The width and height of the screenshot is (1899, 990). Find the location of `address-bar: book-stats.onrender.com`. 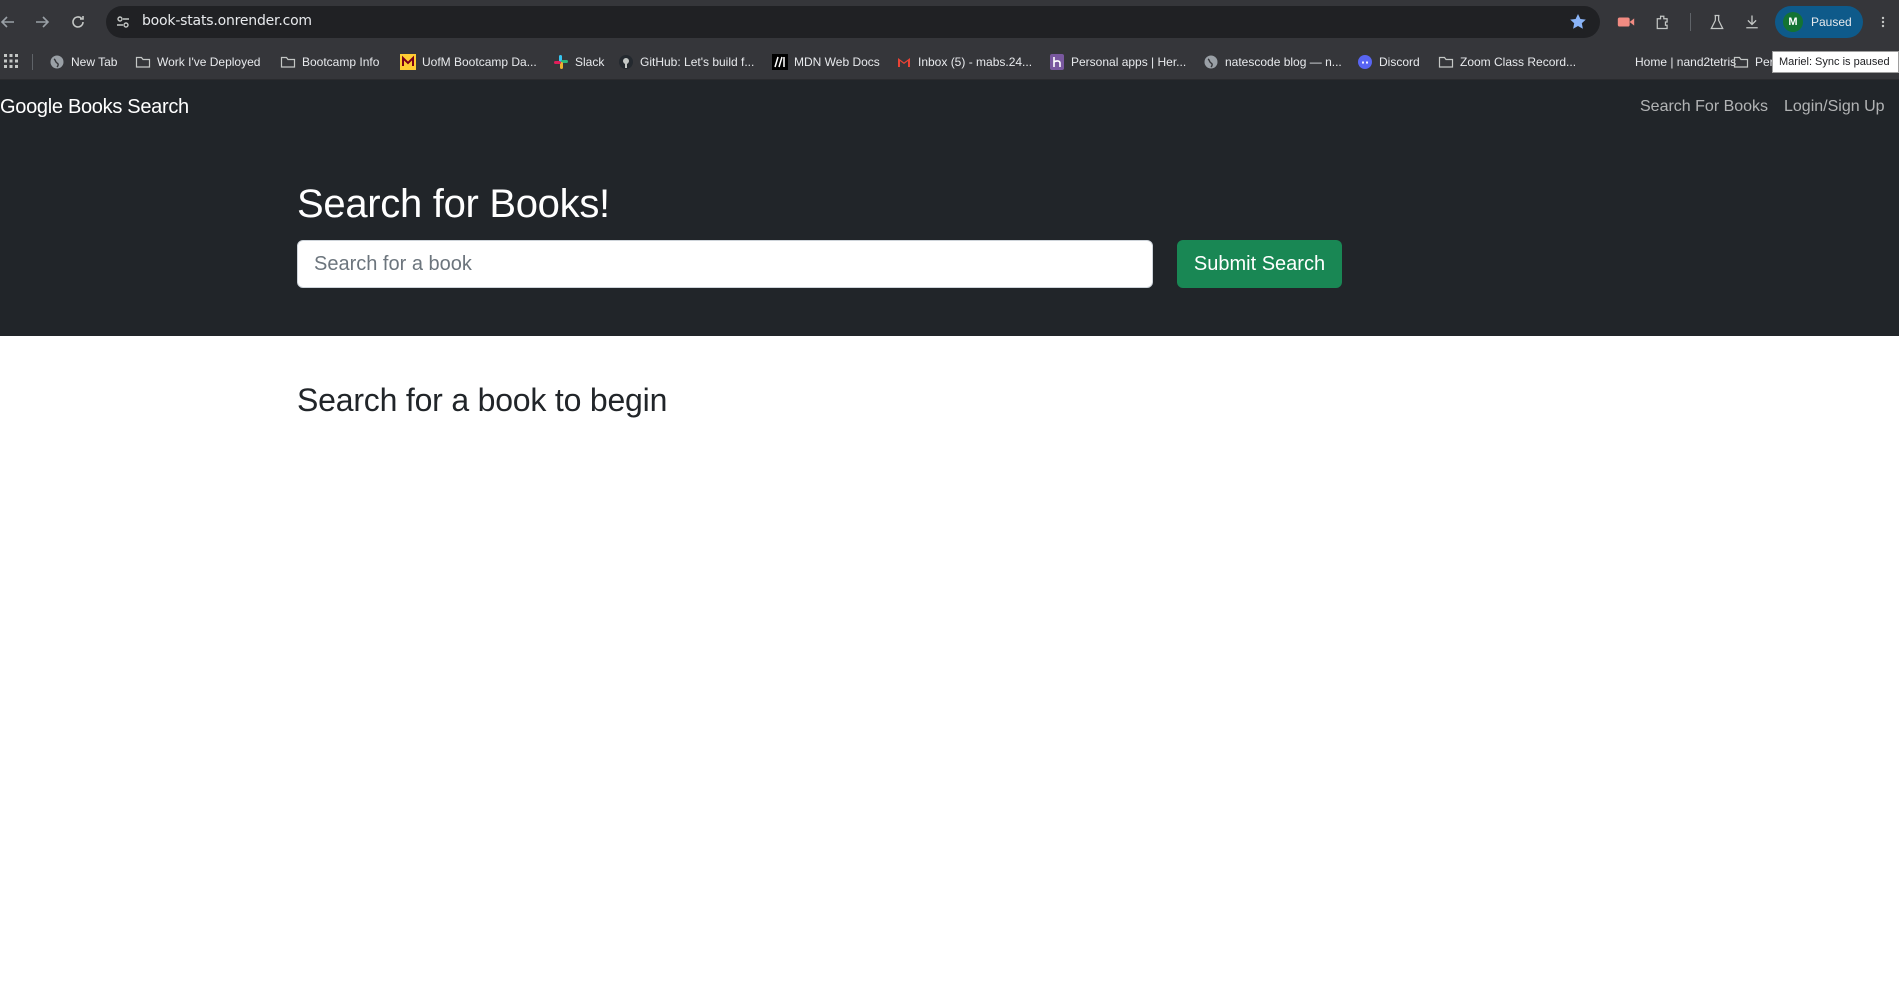

address-bar: book-stats.onrender.com is located at coordinates (853, 22).